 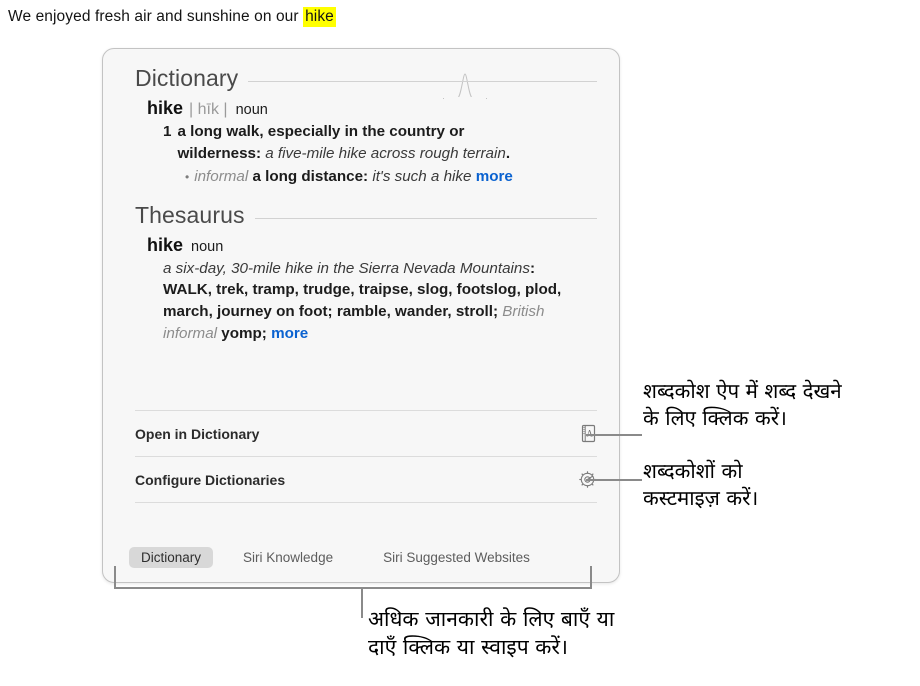 I want to click on action-open-in-dictionary: Open in Dictionary A, so click(x=366, y=433).